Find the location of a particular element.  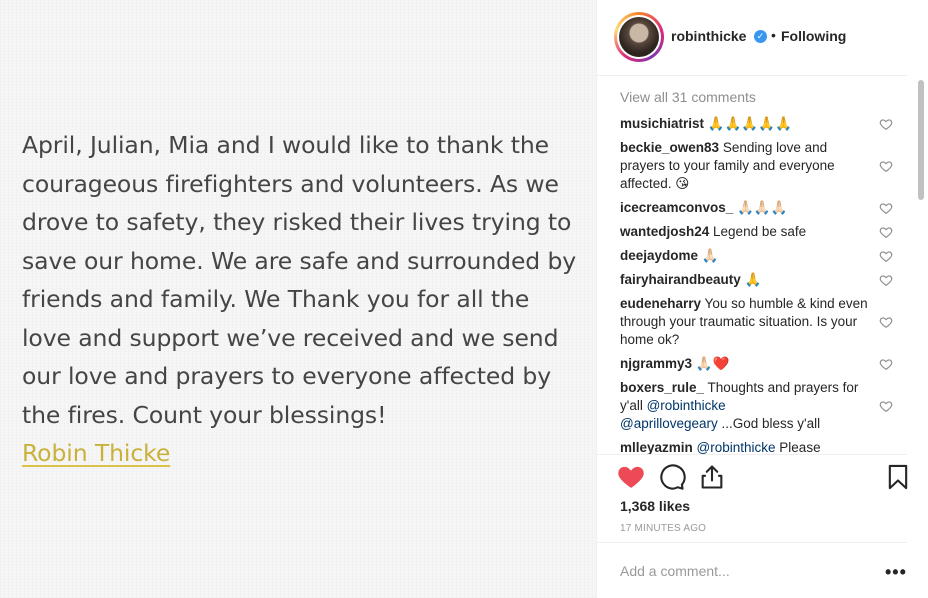

comment-text: 🙏🏻 is located at coordinates (708, 255).